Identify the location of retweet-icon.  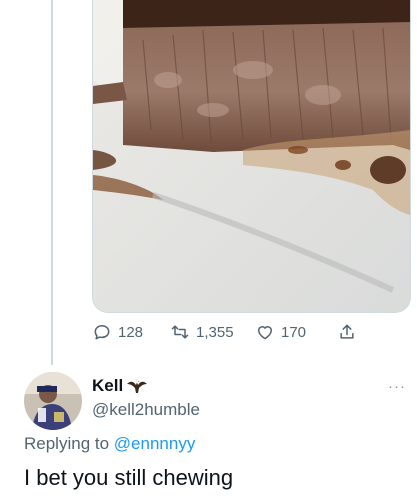
(180, 332).